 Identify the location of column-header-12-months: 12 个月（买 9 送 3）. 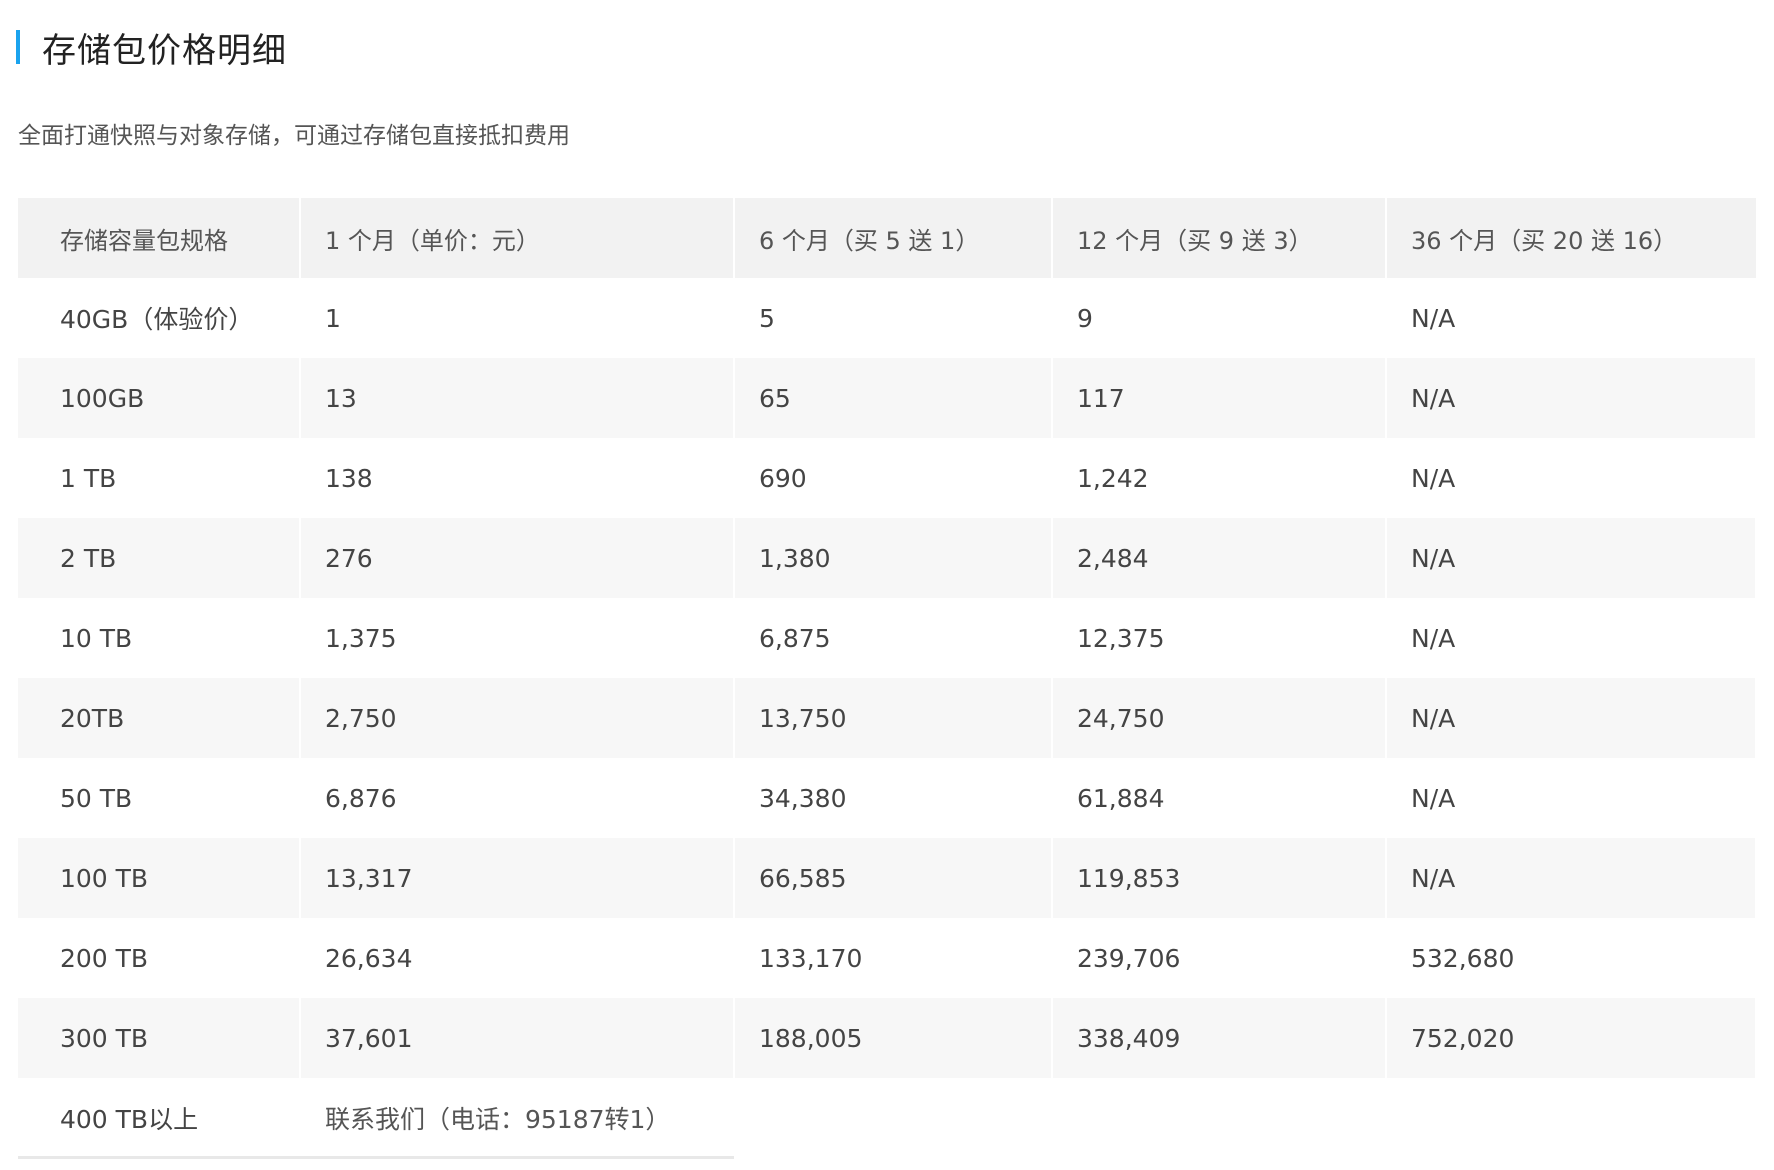
(1219, 238).